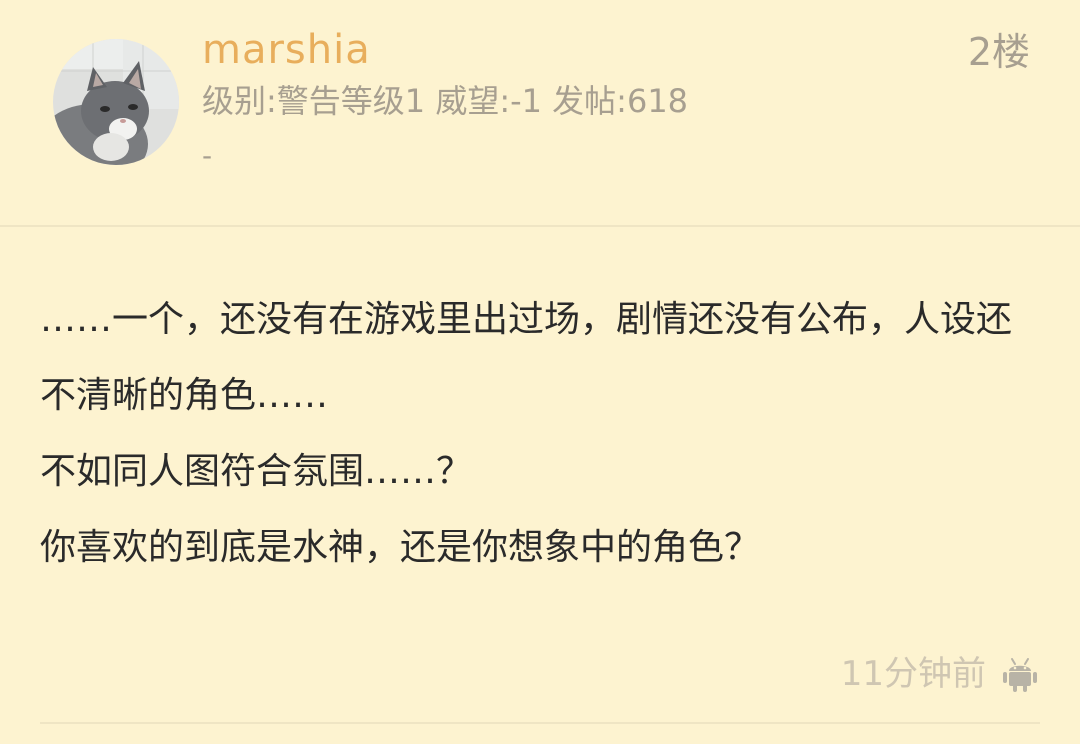 The width and height of the screenshot is (1080, 744). I want to click on floor-number: 2楼, so click(998, 52).